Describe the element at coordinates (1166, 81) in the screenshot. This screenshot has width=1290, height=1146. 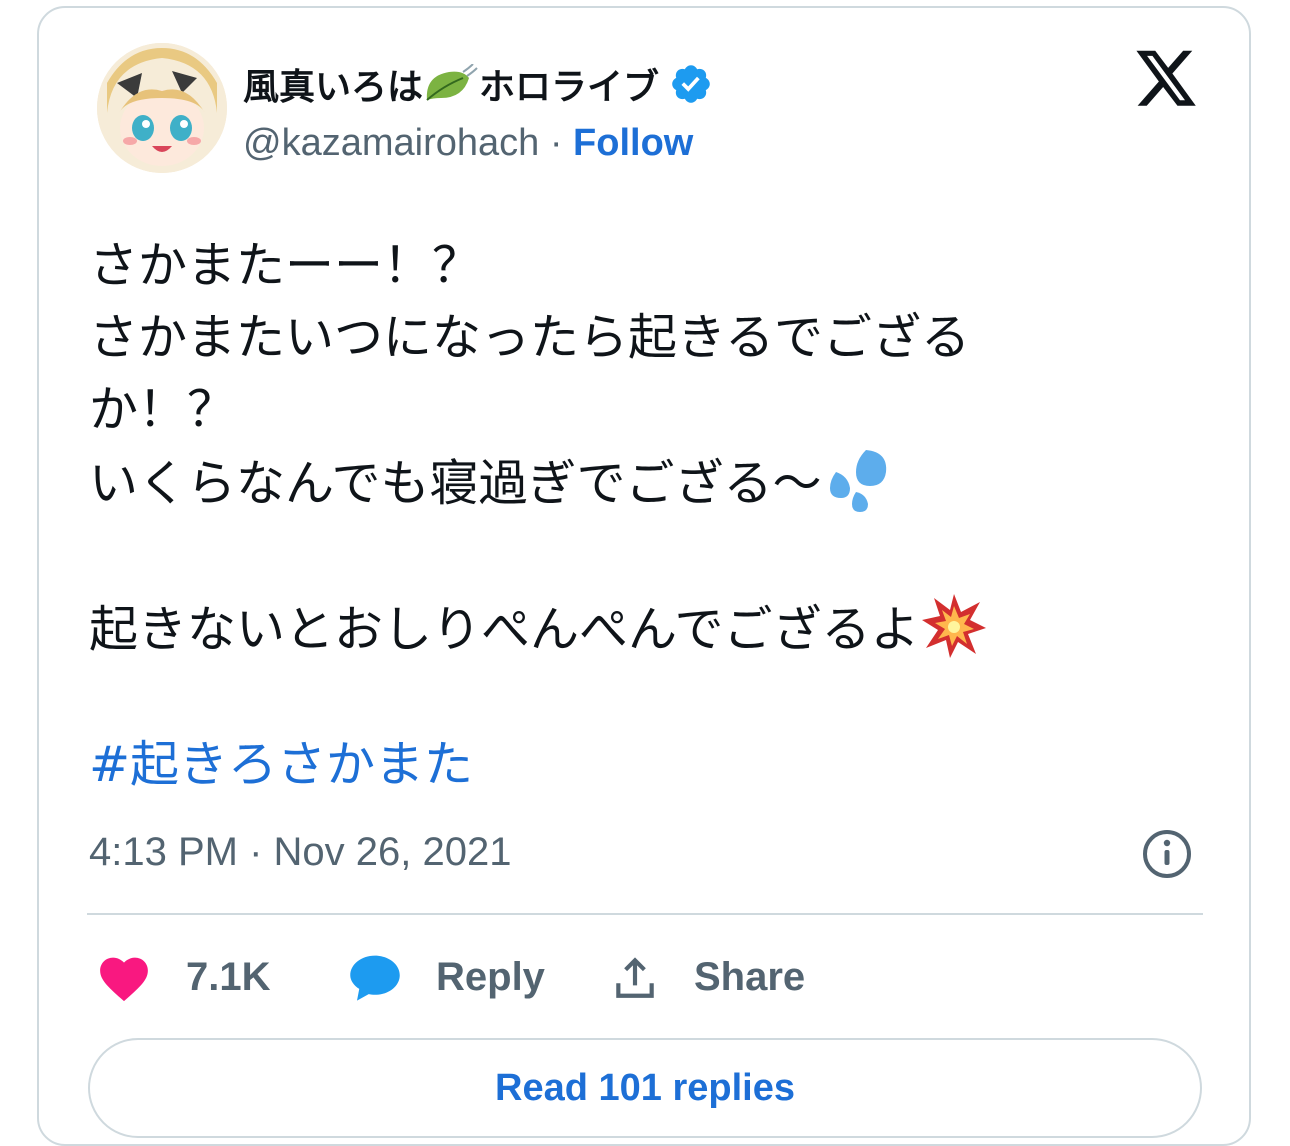
I see `x-logo-icon` at that location.